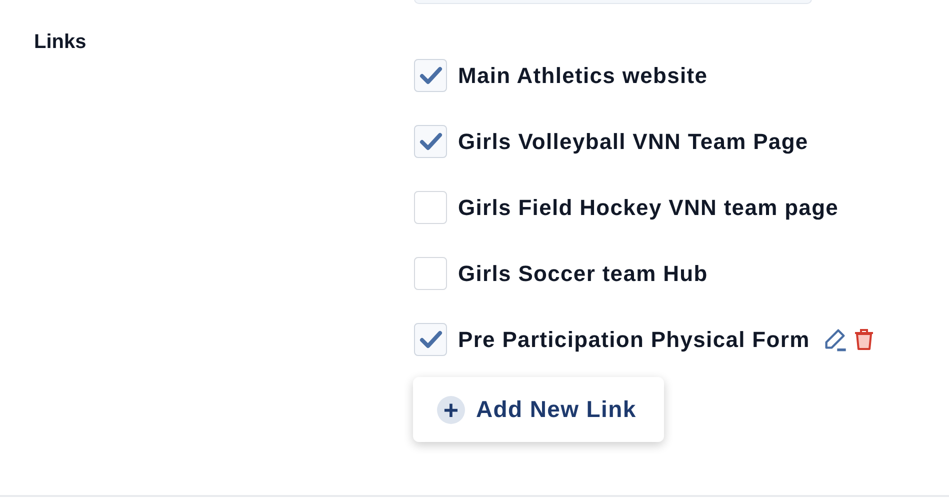 The height and width of the screenshot is (501, 949). What do you see at coordinates (648, 208) in the screenshot?
I see `link-label: Girls Field Hockey VNN team page` at bounding box center [648, 208].